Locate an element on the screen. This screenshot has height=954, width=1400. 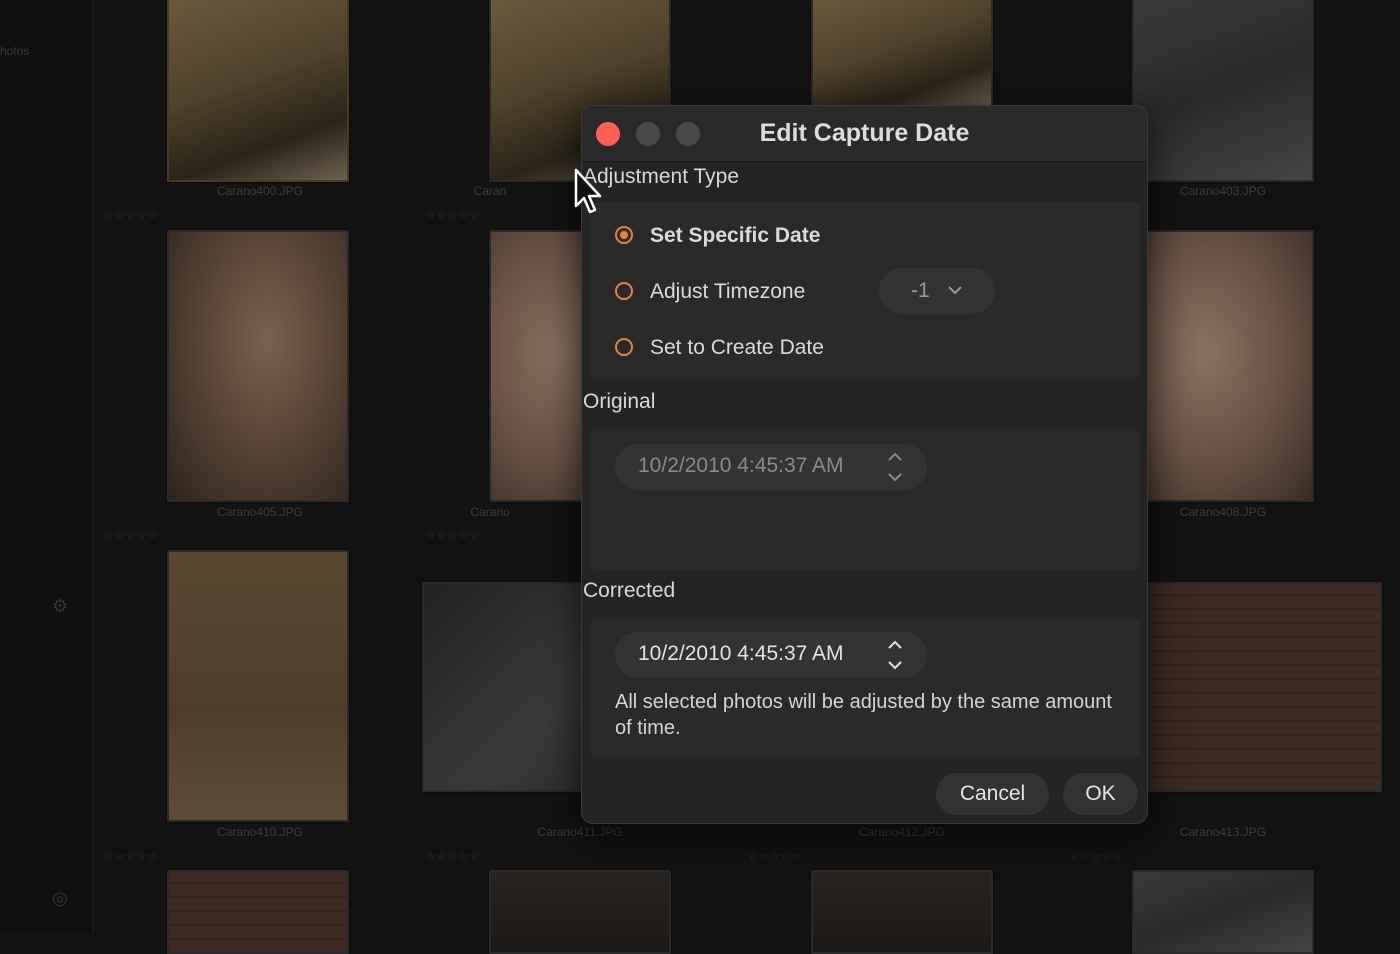
photo-filename: Carano411.JPG is located at coordinates (580, 832).